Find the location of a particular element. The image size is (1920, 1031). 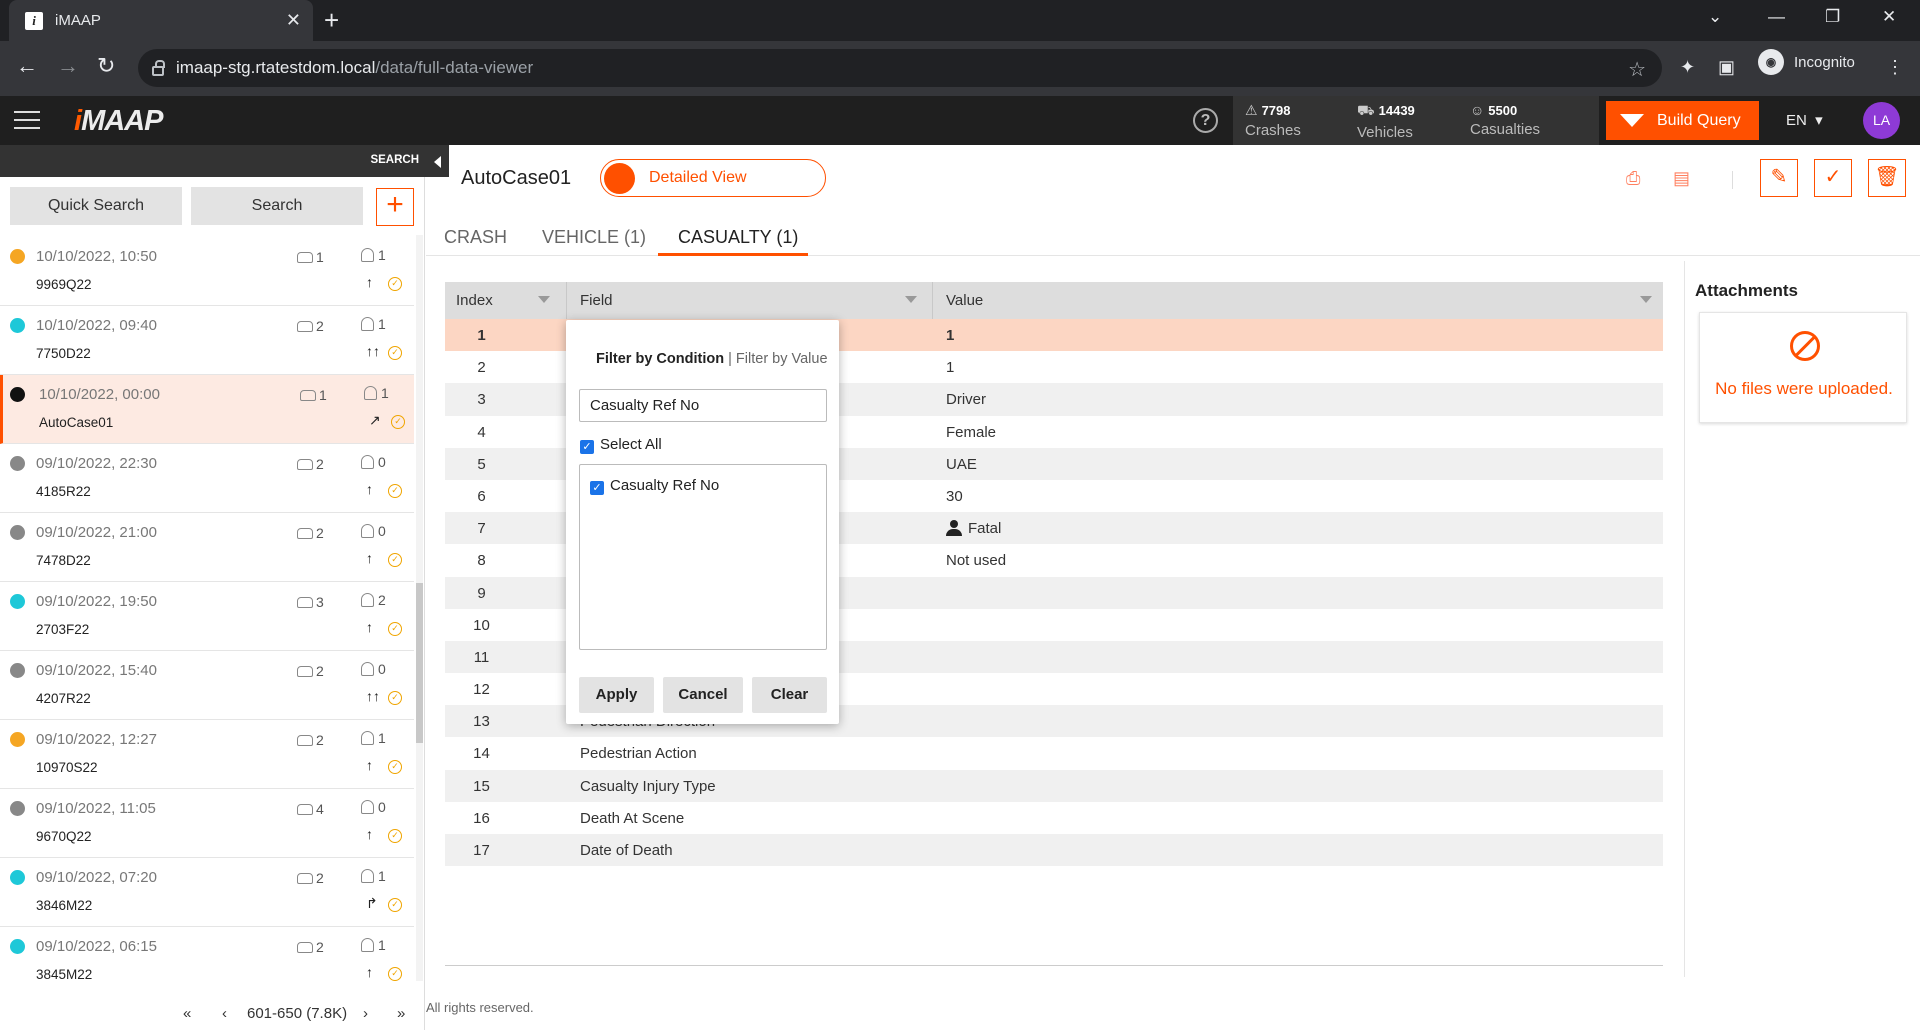

tab-vehicle: VEHICLE (1) is located at coordinates (594, 237).